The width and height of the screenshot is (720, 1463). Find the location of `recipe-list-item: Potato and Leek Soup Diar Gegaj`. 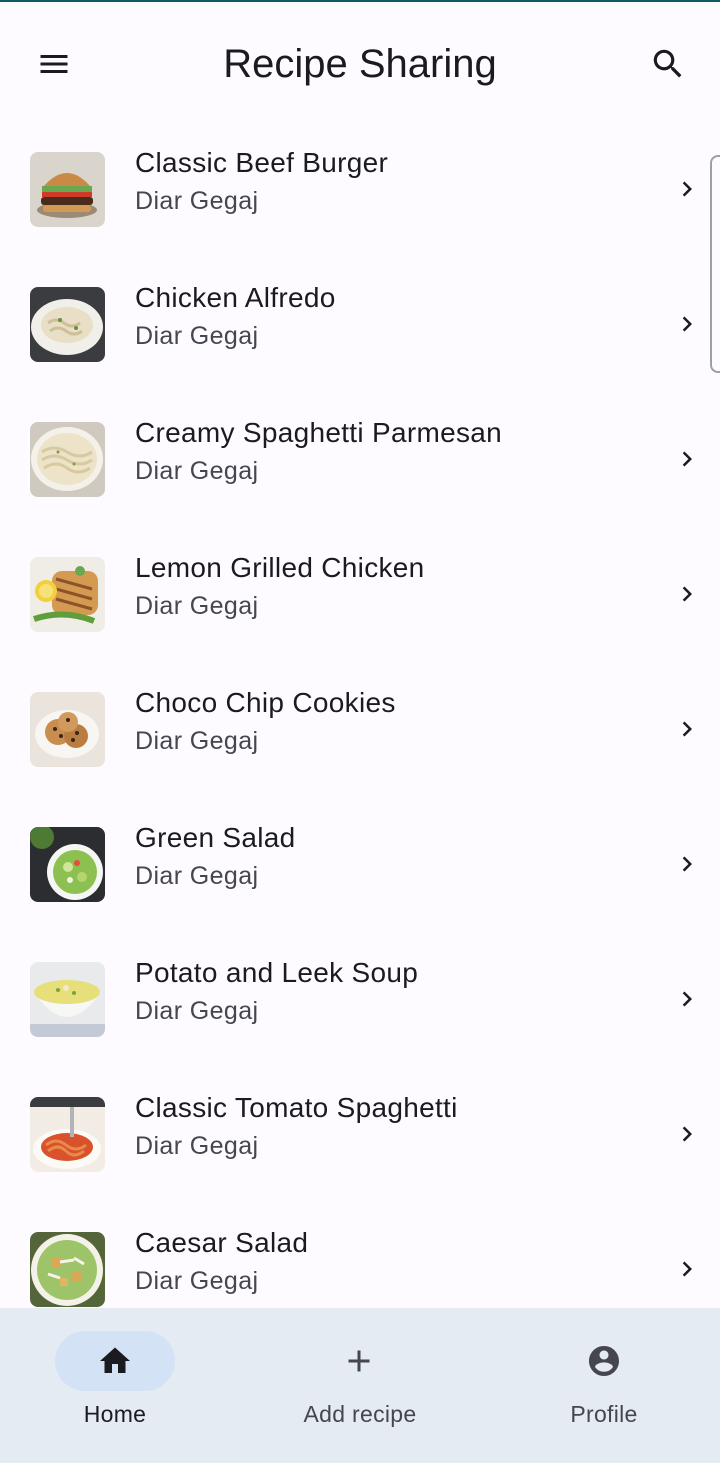

recipe-list-item: Potato and Leek Soup Diar Gegaj is located at coordinates (360, 999).